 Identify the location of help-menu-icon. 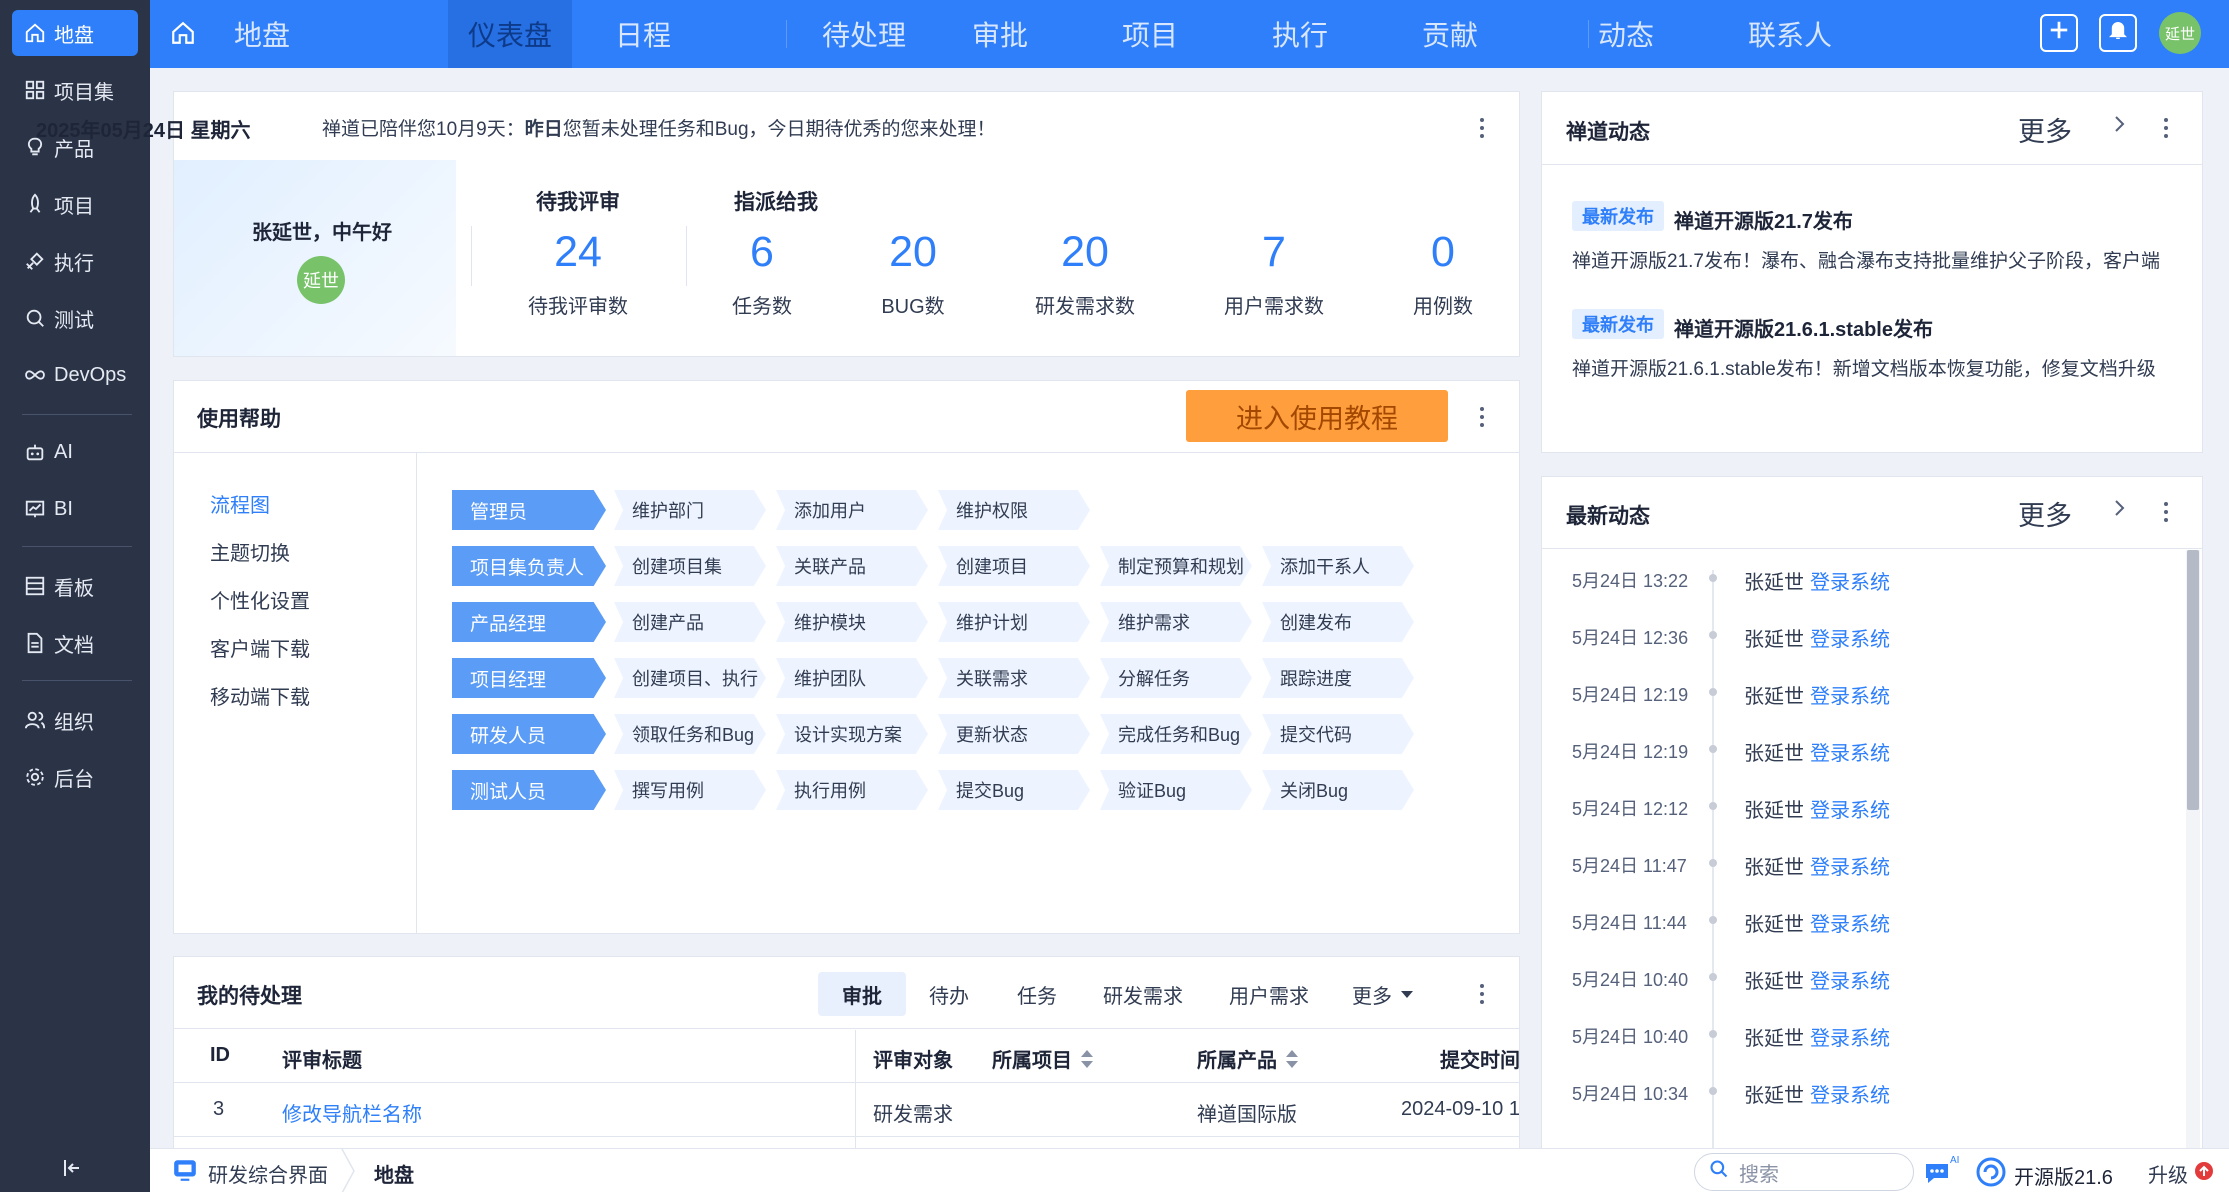
(1482, 417).